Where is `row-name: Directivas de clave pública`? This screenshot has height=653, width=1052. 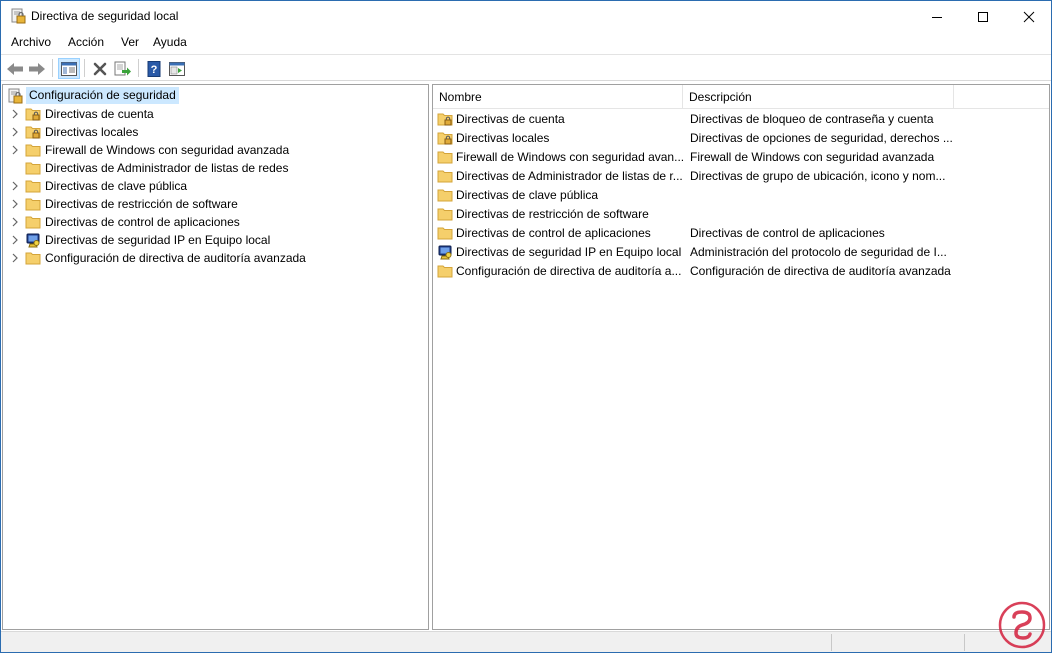
row-name: Directivas de clave pública is located at coordinates (527, 195).